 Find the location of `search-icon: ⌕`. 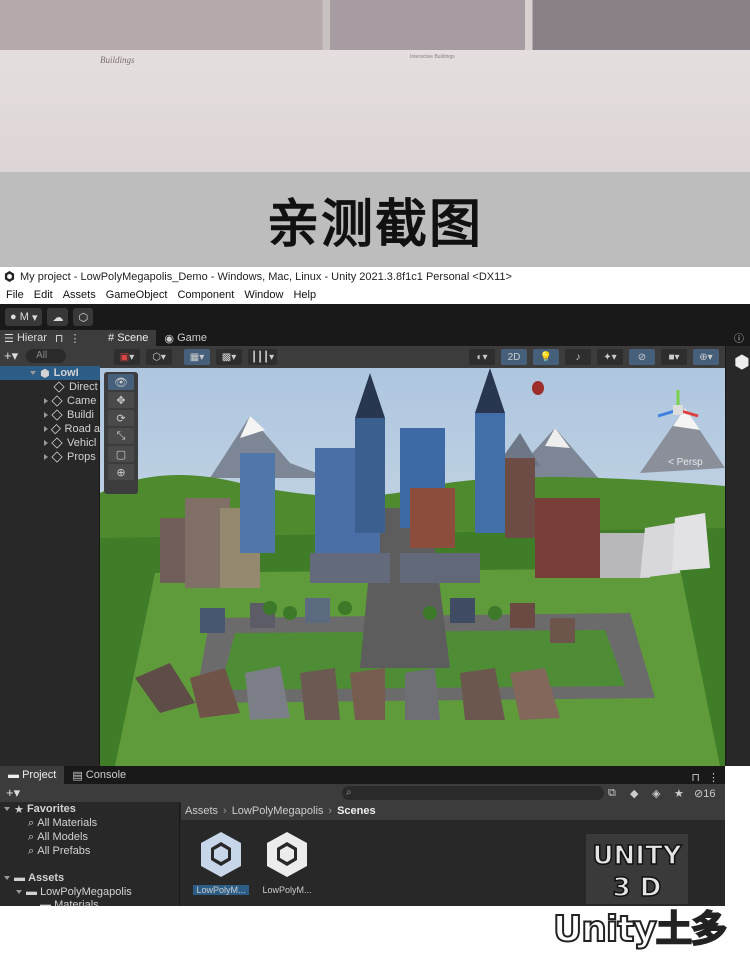

search-icon: ⌕ is located at coordinates (349, 792).